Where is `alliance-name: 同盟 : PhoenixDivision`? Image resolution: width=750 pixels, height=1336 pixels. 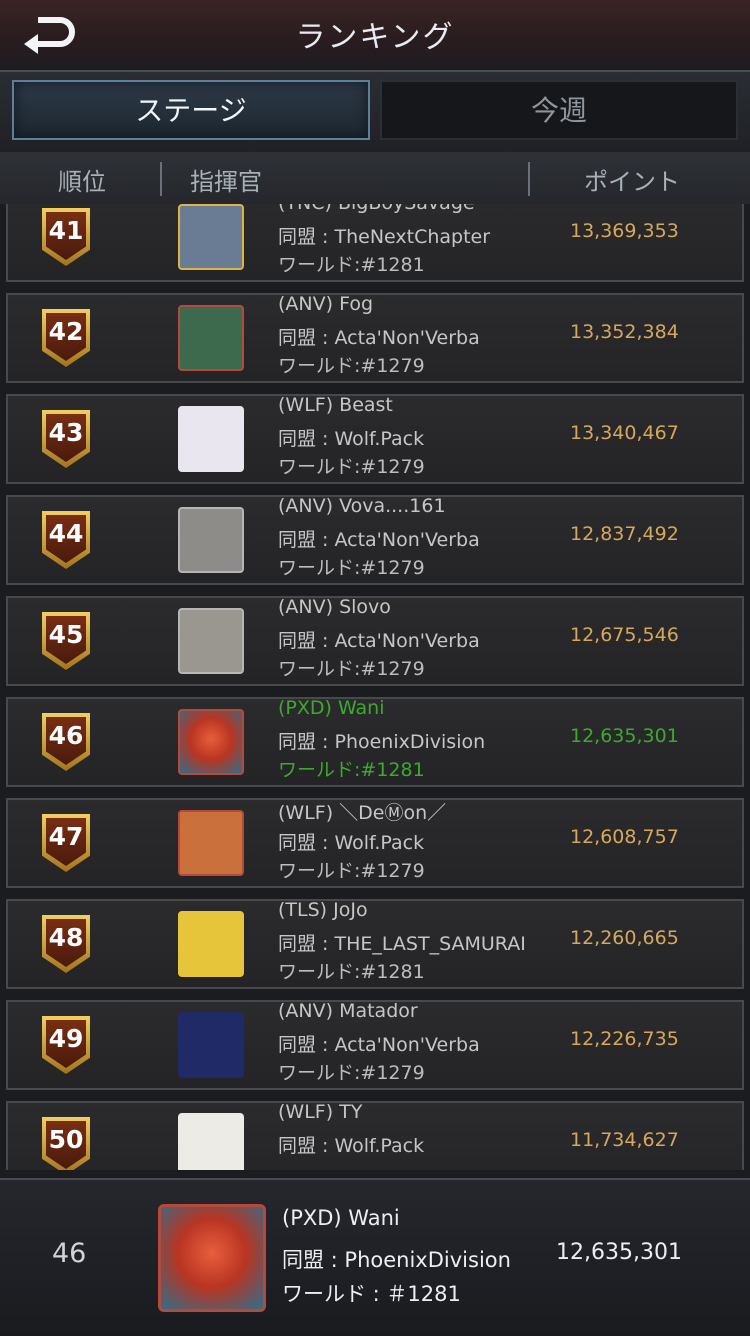 alliance-name: 同盟 : PhoenixDivision is located at coordinates (382, 742).